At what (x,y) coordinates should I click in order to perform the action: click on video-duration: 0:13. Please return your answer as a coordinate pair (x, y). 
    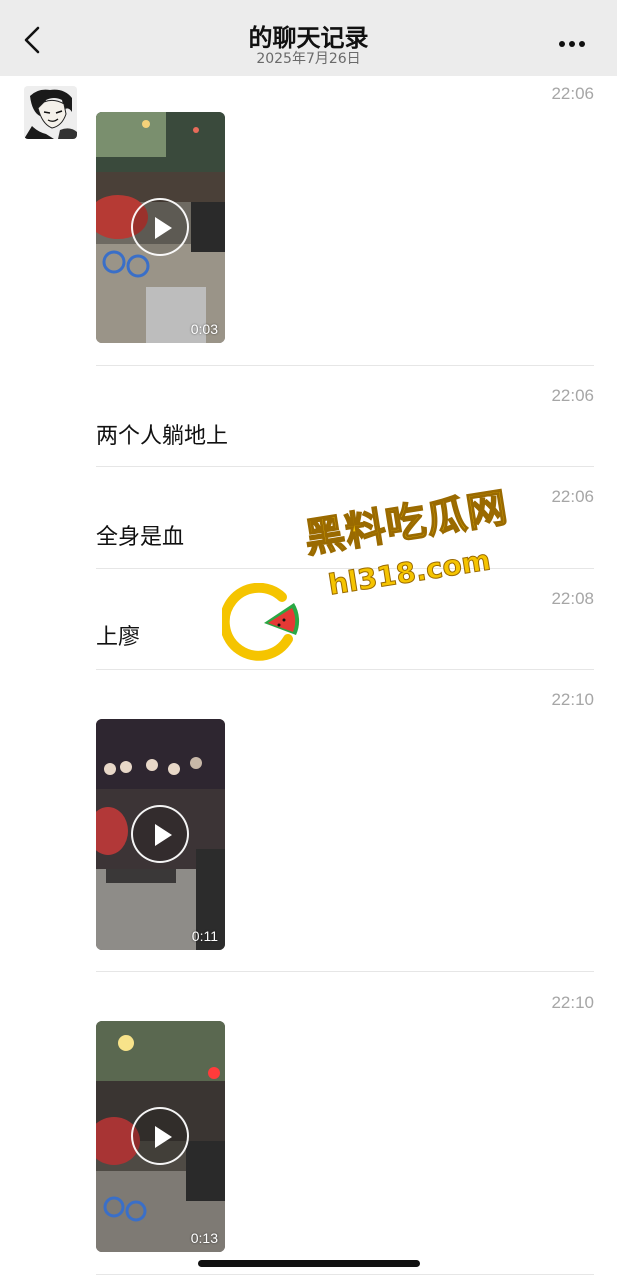
    Looking at the image, I should click on (204, 1238).